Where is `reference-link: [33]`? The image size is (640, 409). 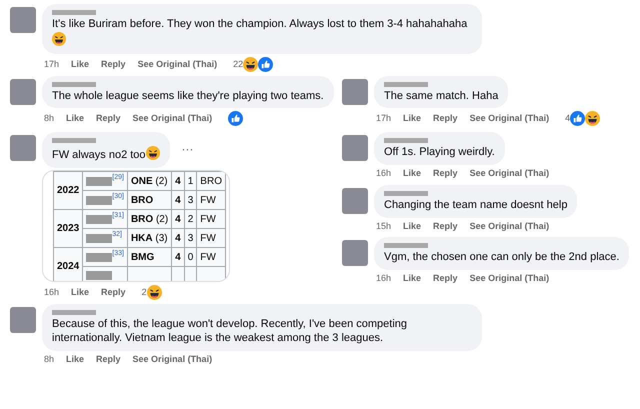 reference-link: [33] is located at coordinates (118, 254).